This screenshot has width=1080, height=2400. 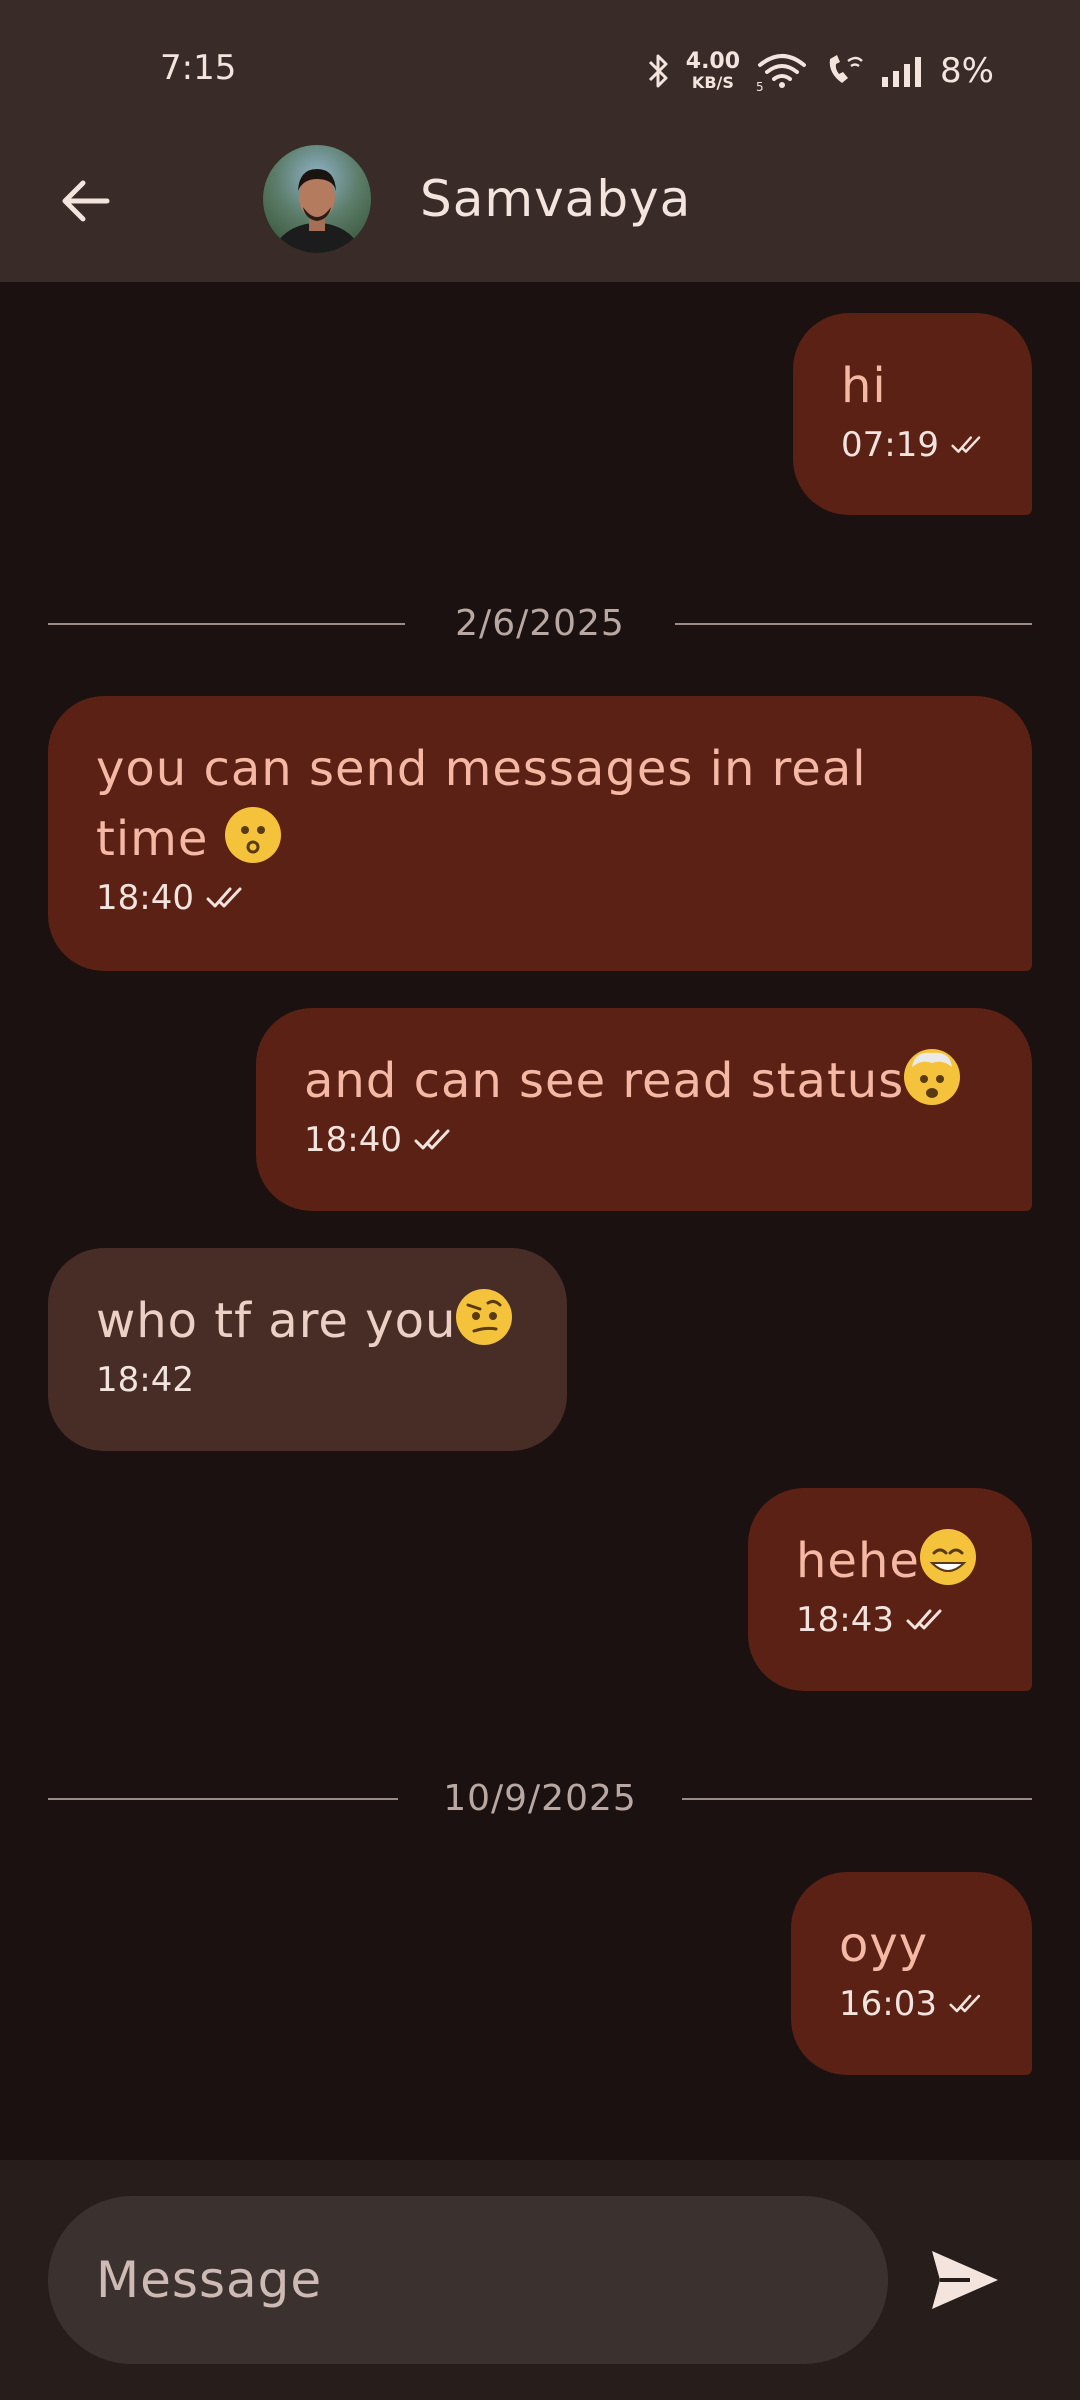 What do you see at coordinates (713, 61) in the screenshot?
I see `network-speed-value: 4.00` at bounding box center [713, 61].